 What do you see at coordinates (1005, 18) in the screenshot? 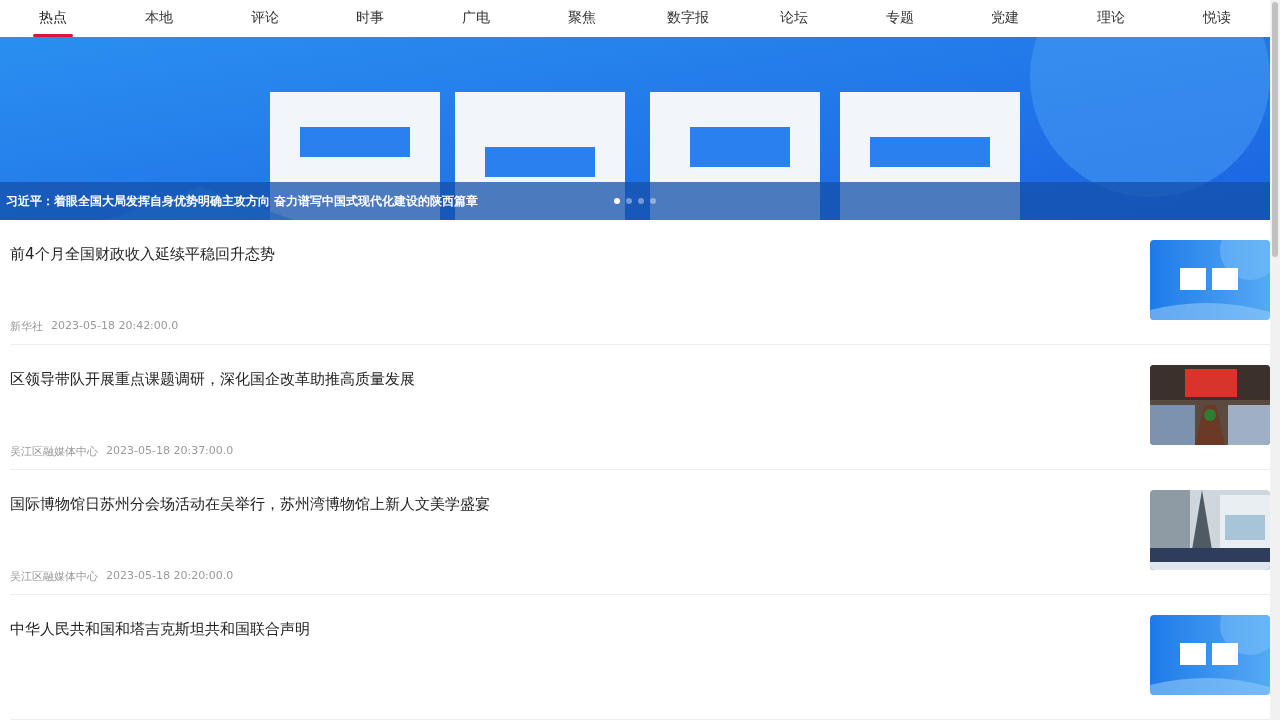
I see `nav-tab: 党建` at bounding box center [1005, 18].